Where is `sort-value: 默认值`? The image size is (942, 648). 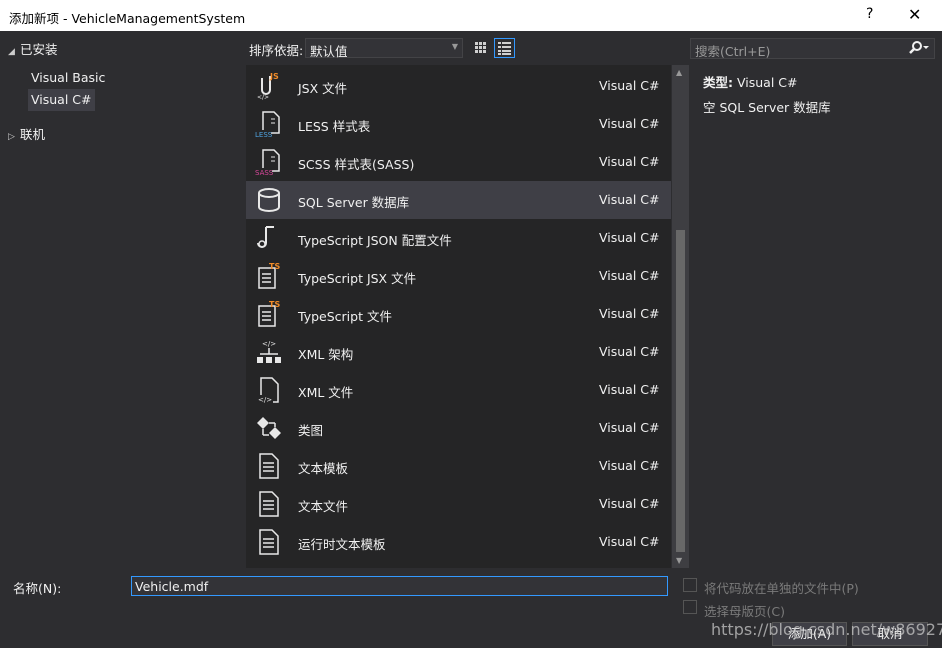 sort-value: 默认值 is located at coordinates (329, 51).